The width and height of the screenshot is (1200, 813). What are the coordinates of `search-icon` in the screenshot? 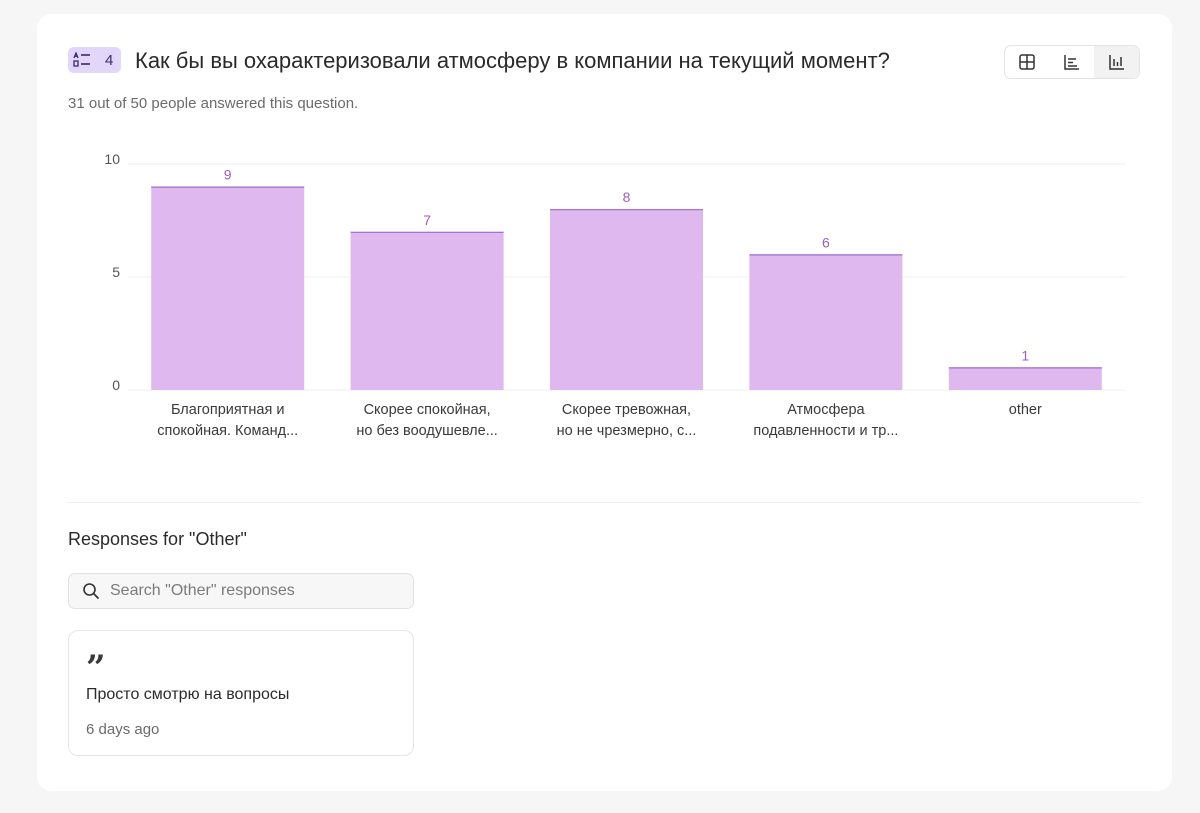 It's located at (91, 591).